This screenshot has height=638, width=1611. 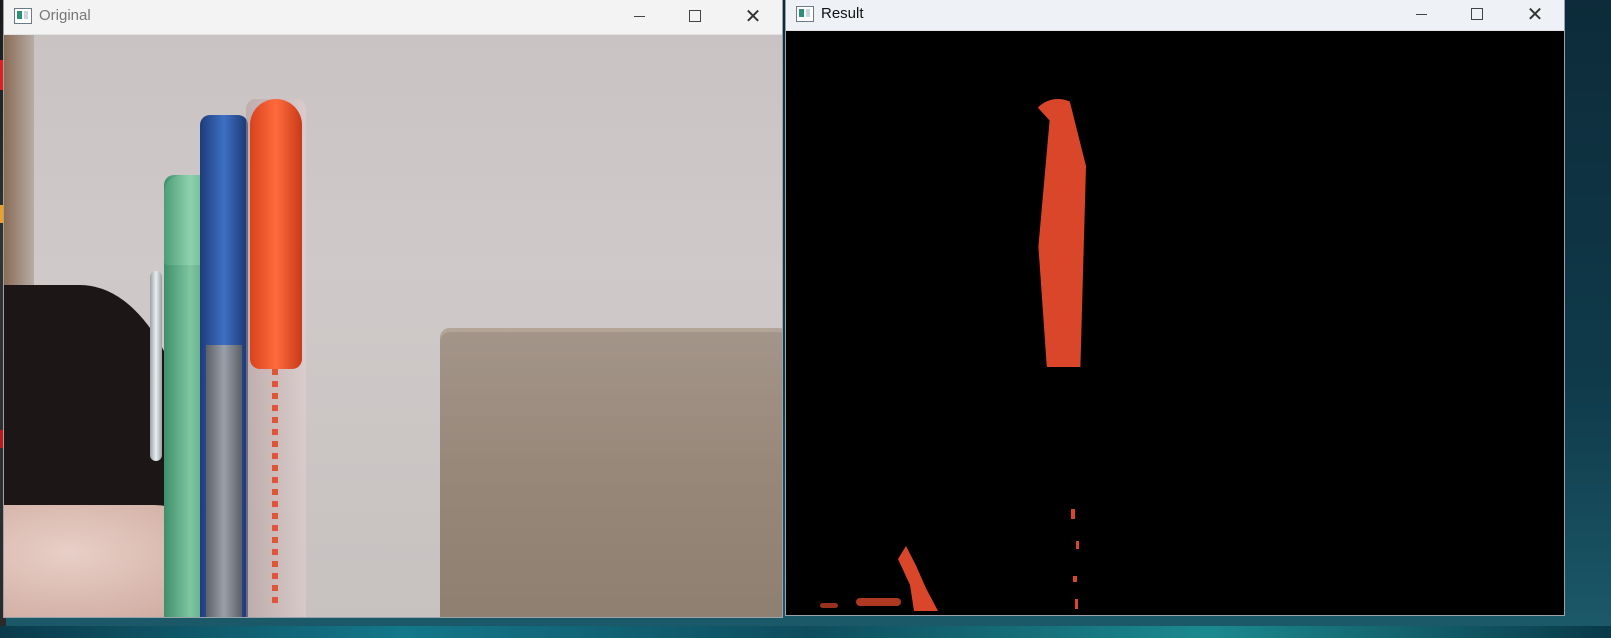 I want to click on original-titlebar: Original ✕, so click(x=393, y=17).